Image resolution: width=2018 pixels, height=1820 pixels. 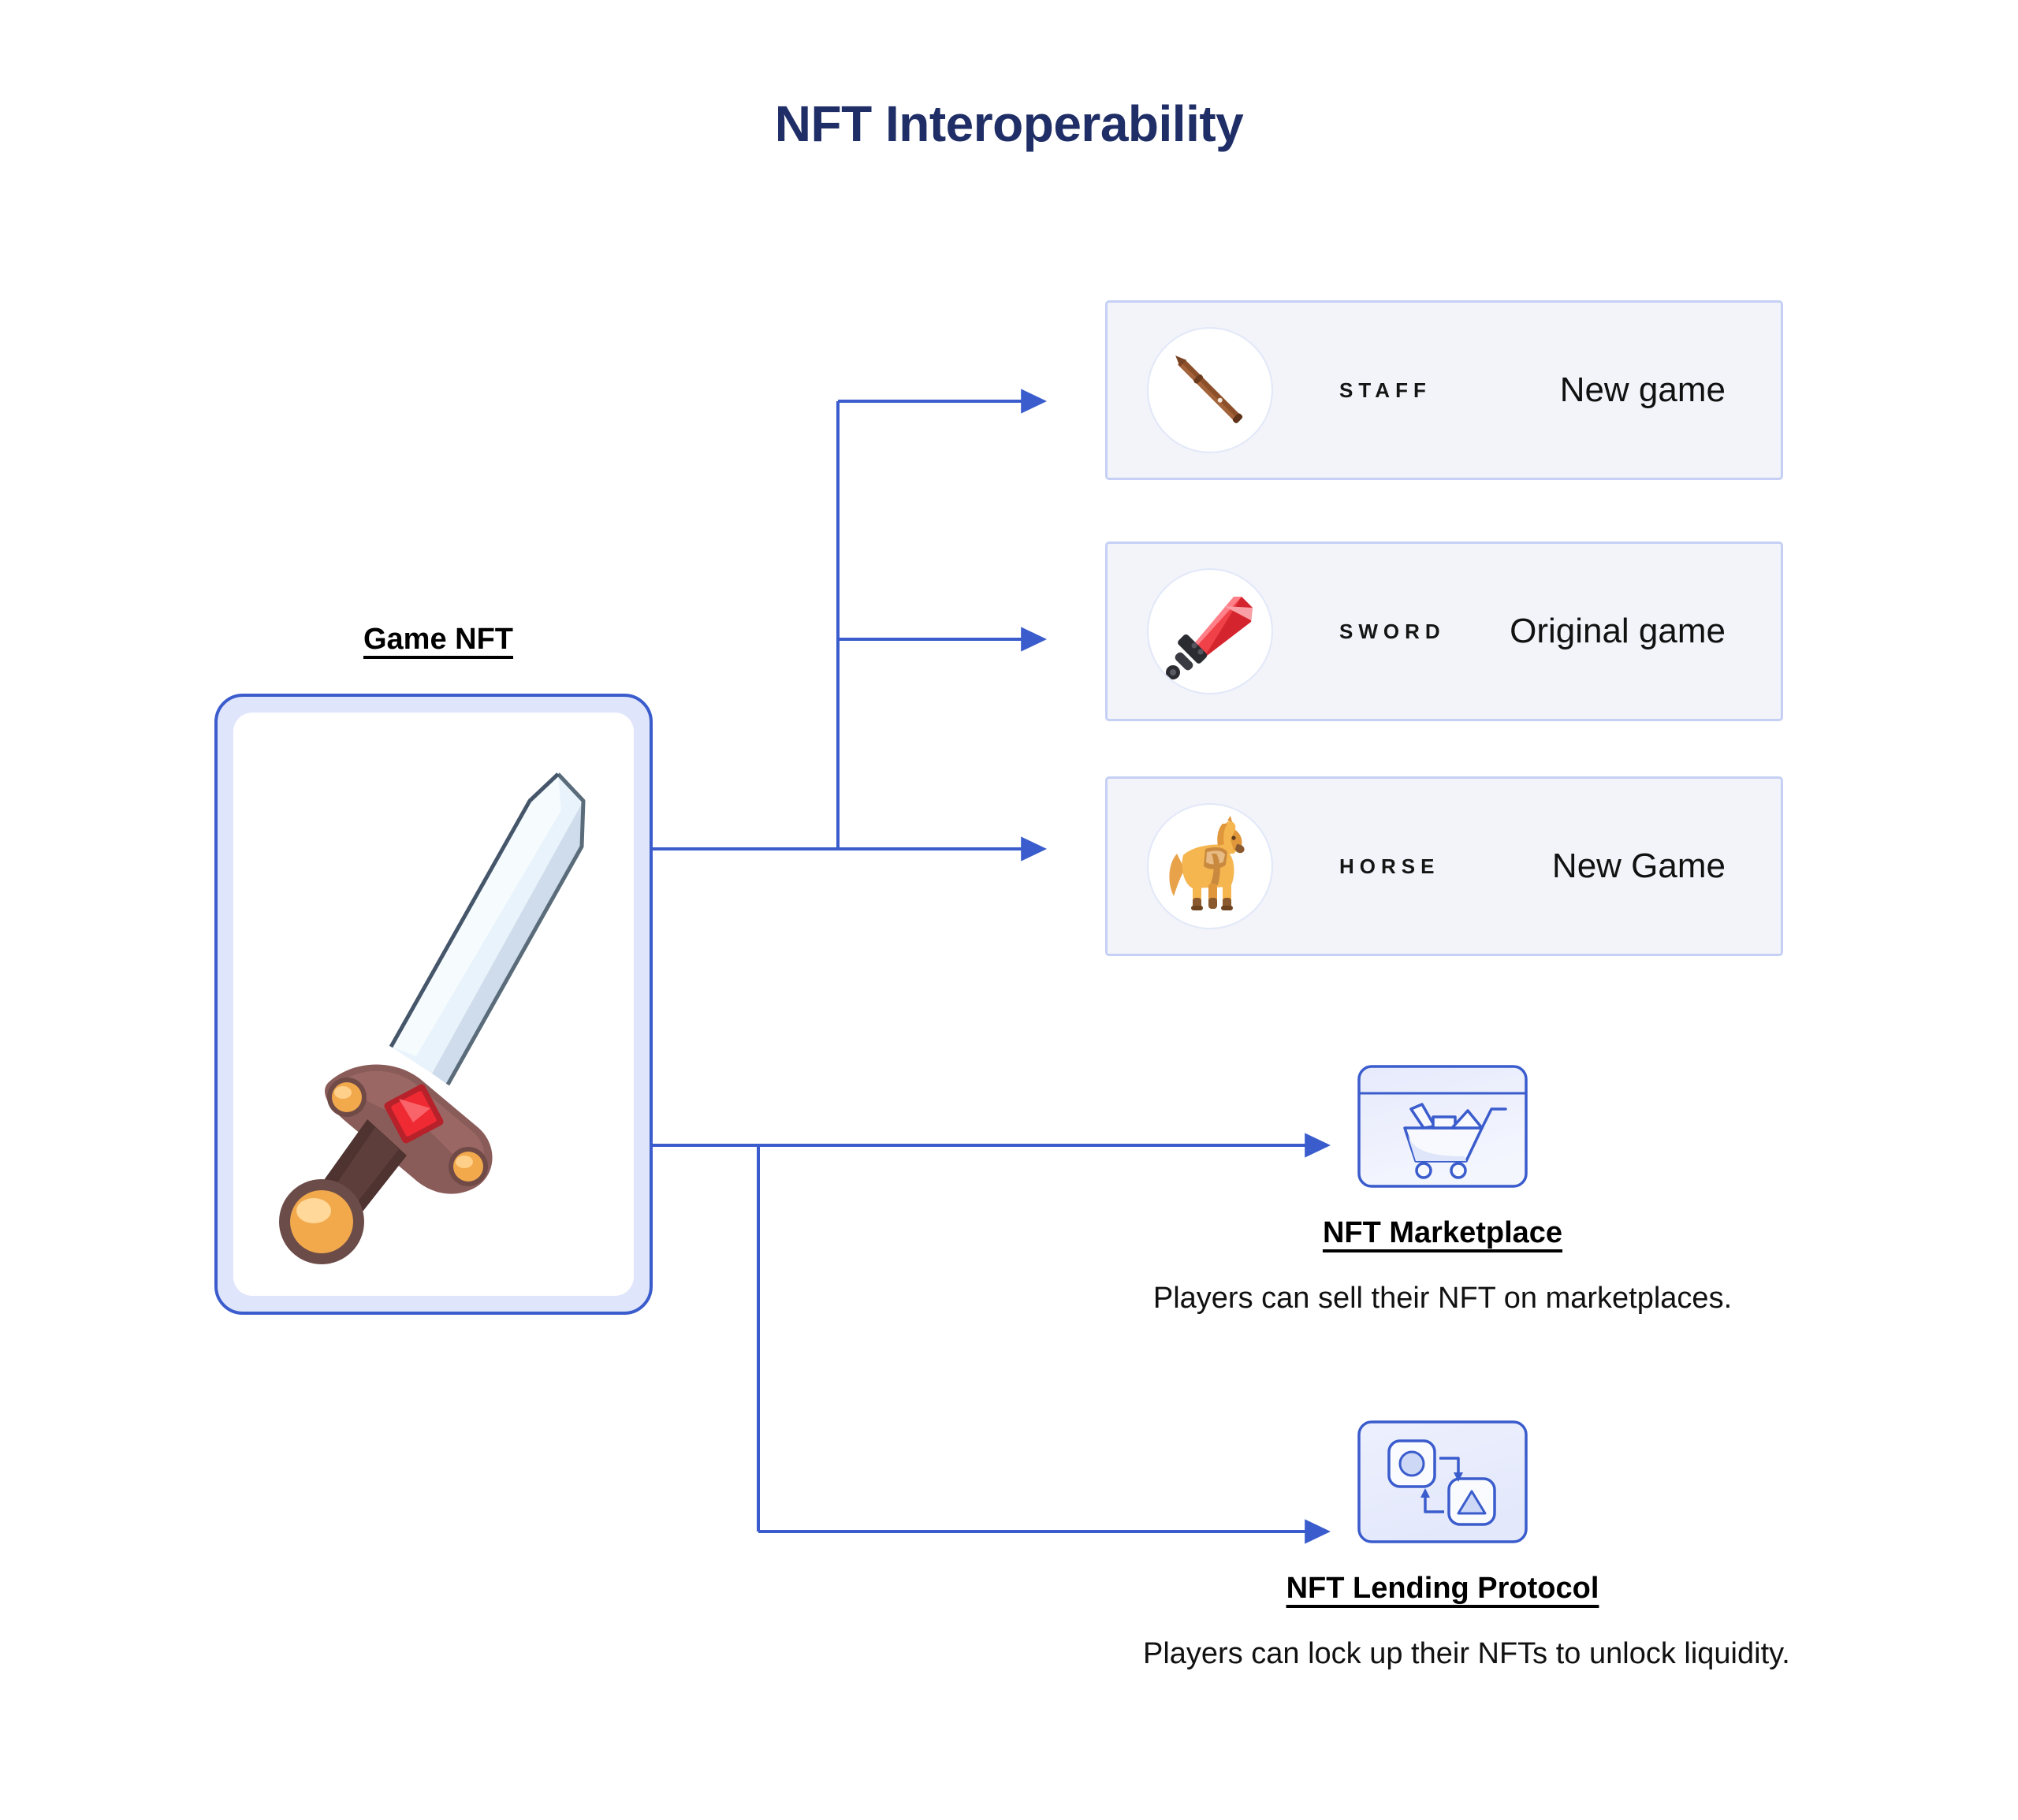 I want to click on game-nft-card, so click(x=434, y=1004).